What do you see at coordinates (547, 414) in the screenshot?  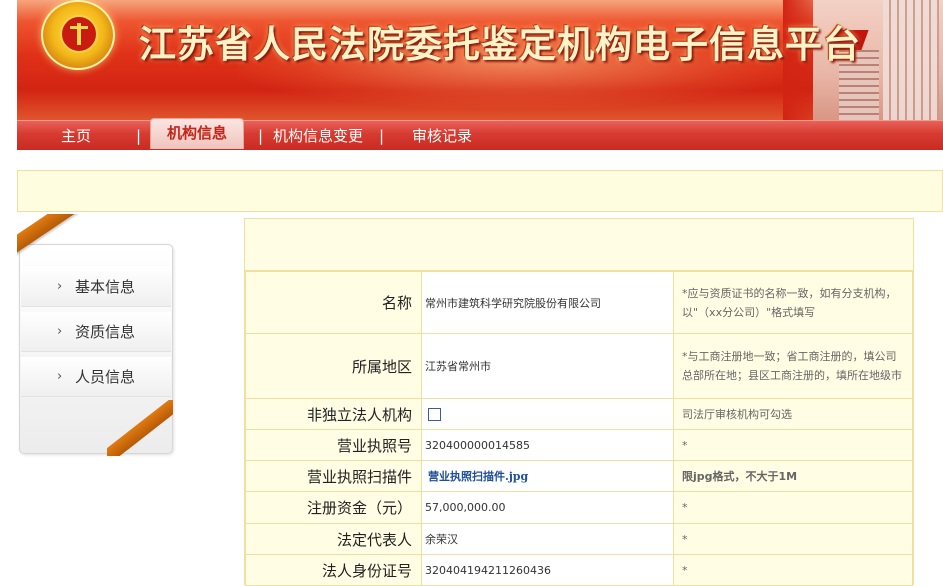 I see `non-independent-cell` at bounding box center [547, 414].